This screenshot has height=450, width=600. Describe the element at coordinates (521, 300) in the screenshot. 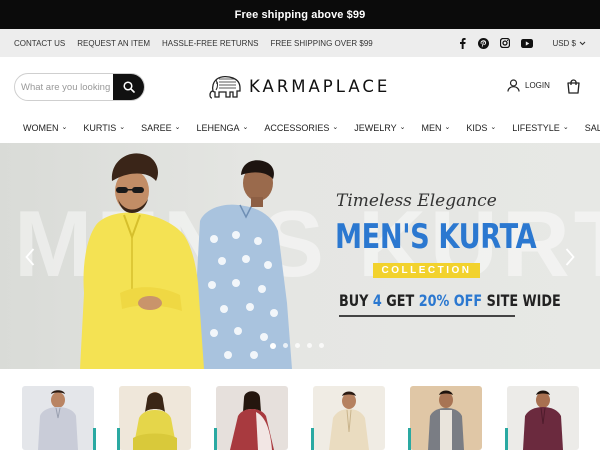

I see `offer-text-sitewide: SITE WIDE` at that location.